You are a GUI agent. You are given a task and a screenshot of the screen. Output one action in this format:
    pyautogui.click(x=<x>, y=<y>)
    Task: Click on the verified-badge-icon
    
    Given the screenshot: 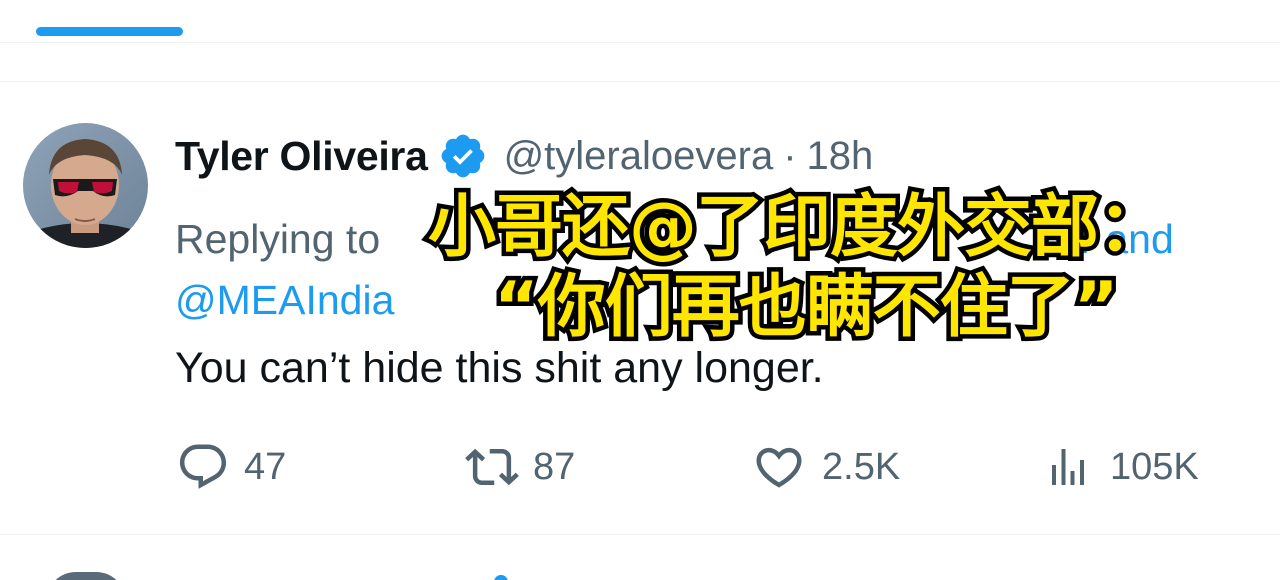 What is the action you would take?
    pyautogui.click(x=463, y=156)
    